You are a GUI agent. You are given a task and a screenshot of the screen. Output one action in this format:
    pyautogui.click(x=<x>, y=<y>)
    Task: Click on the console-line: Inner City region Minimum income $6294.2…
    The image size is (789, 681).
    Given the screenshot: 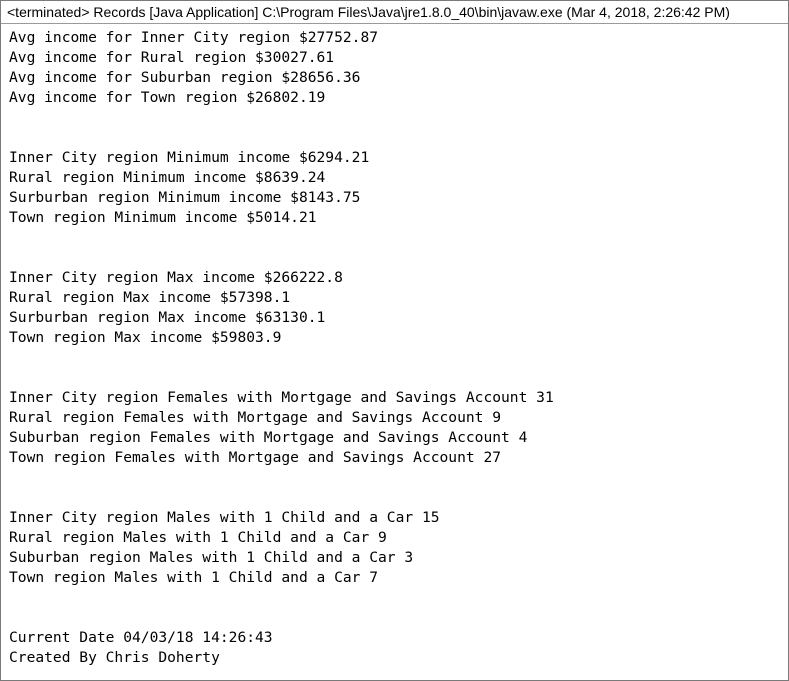 What is the action you would take?
    pyautogui.click(x=189, y=157)
    